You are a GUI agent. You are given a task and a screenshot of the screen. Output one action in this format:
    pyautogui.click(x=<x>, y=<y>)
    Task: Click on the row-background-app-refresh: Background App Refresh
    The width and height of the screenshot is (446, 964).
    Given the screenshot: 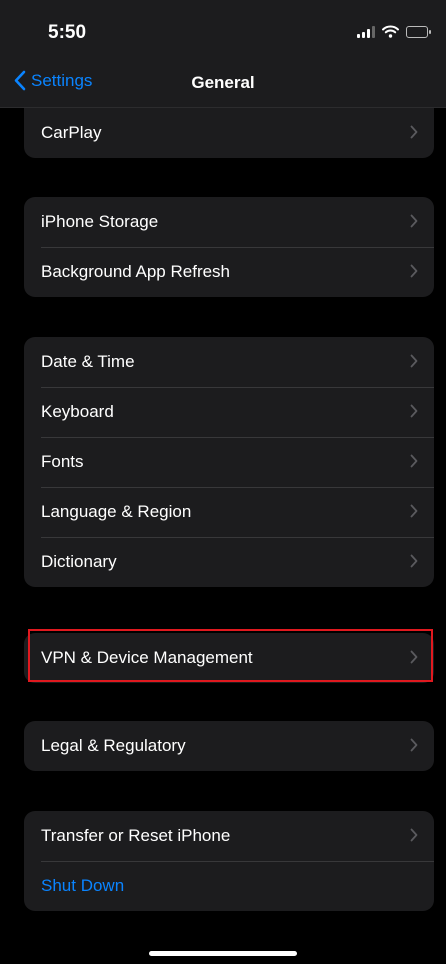 What is the action you would take?
    pyautogui.click(x=229, y=272)
    